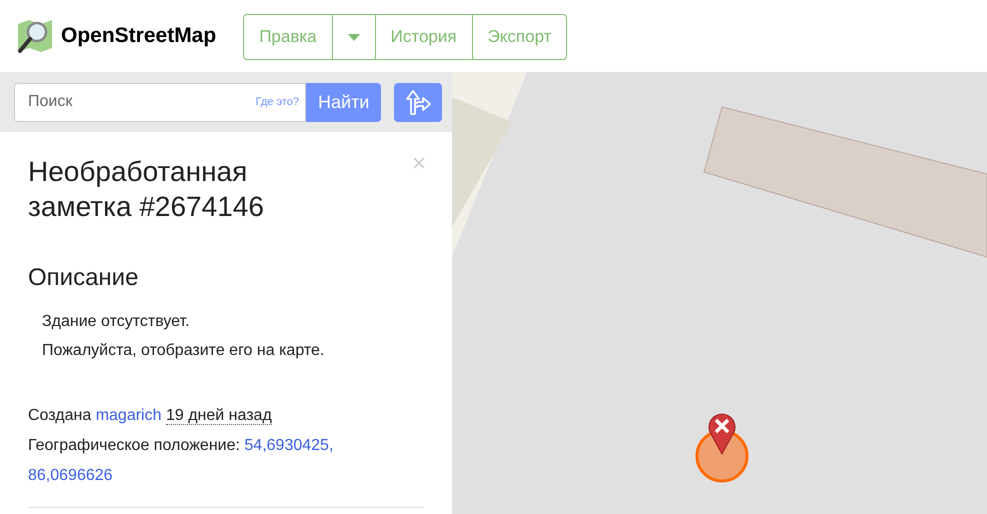 This screenshot has height=514, width=987. Describe the element at coordinates (84, 278) in the screenshot. I see `section-heading: Описание` at that location.